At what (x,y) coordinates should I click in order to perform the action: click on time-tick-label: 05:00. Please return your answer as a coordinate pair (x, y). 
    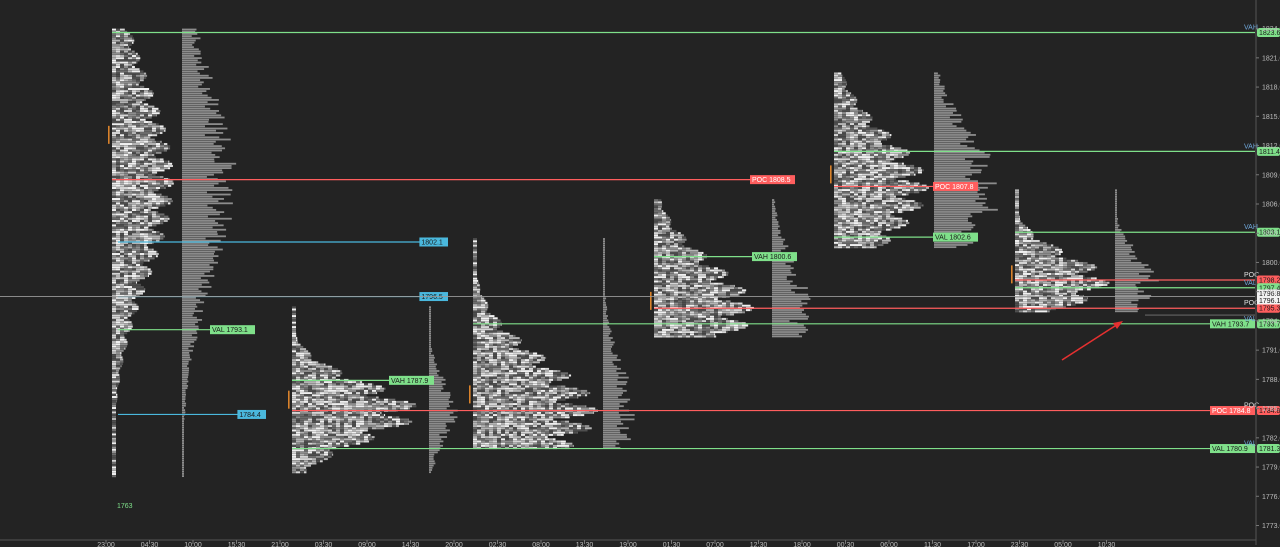
    Looking at the image, I should click on (1063, 544).